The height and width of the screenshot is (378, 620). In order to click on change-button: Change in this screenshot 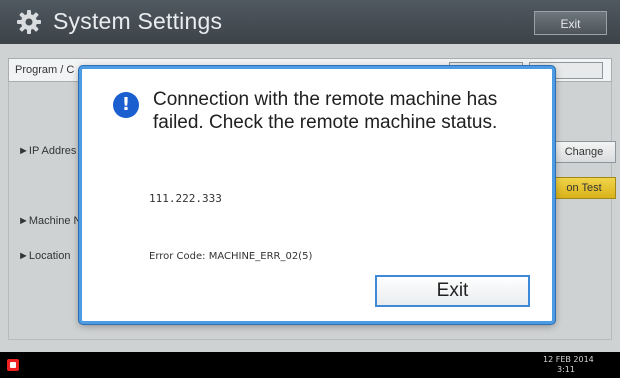, I will do `click(584, 152)`.